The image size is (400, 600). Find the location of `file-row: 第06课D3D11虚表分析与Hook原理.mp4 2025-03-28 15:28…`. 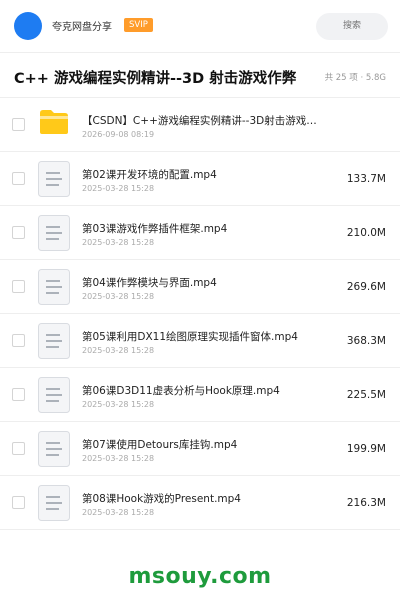

file-row: 第06课D3D11虚表分析与Hook原理.mp4 2025-03-28 15:28… is located at coordinates (200, 395).